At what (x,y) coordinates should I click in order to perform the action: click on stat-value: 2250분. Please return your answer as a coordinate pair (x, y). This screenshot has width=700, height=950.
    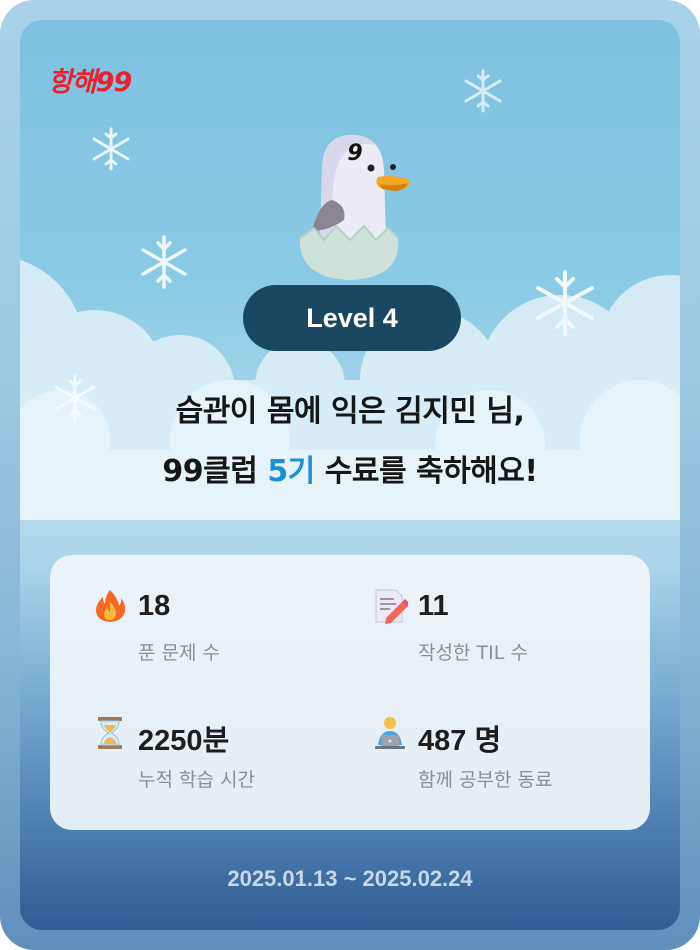
    Looking at the image, I should click on (184, 741).